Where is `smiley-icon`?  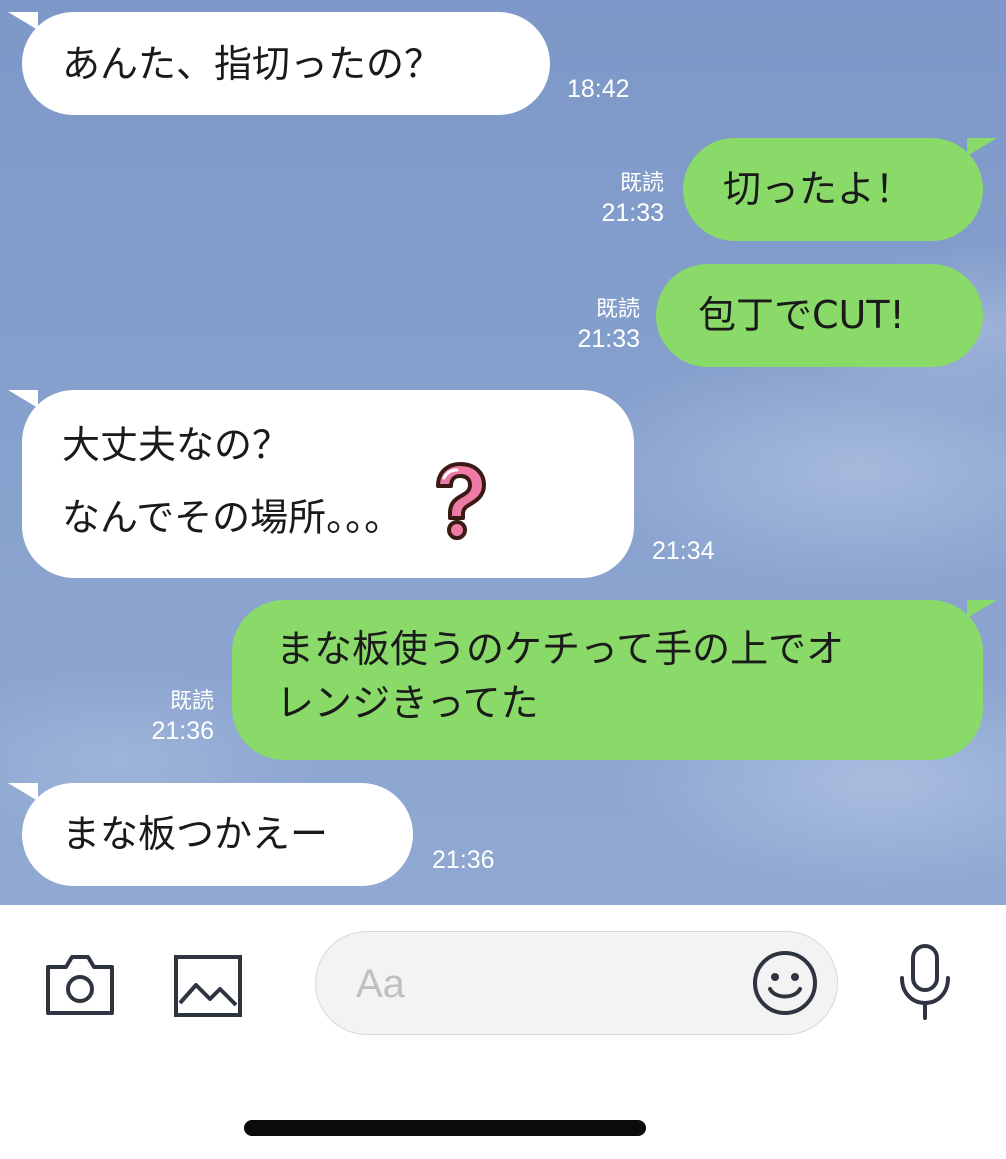
smiley-icon is located at coordinates (785, 985).